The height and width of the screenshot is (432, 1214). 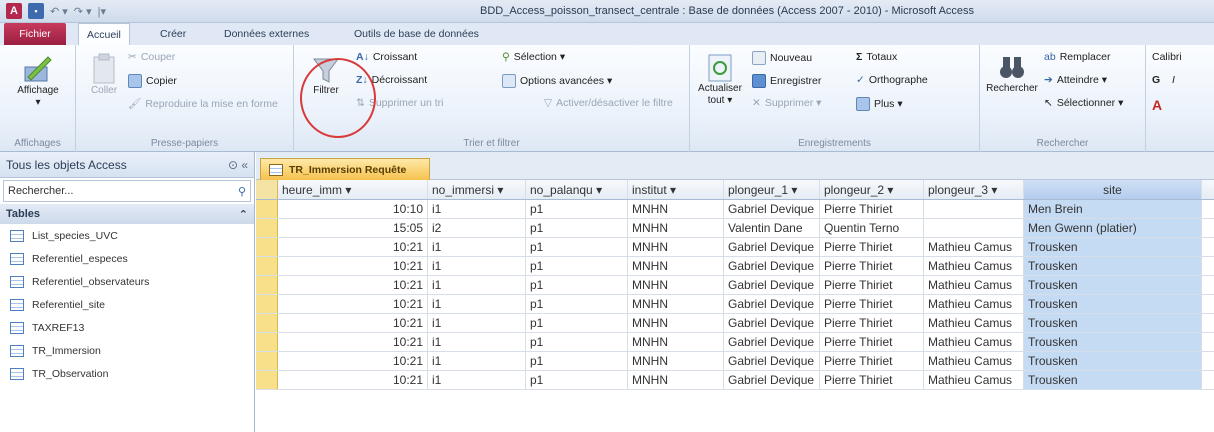 What do you see at coordinates (151, 57) in the screenshot?
I see `cut-button: ✂ Couper` at bounding box center [151, 57].